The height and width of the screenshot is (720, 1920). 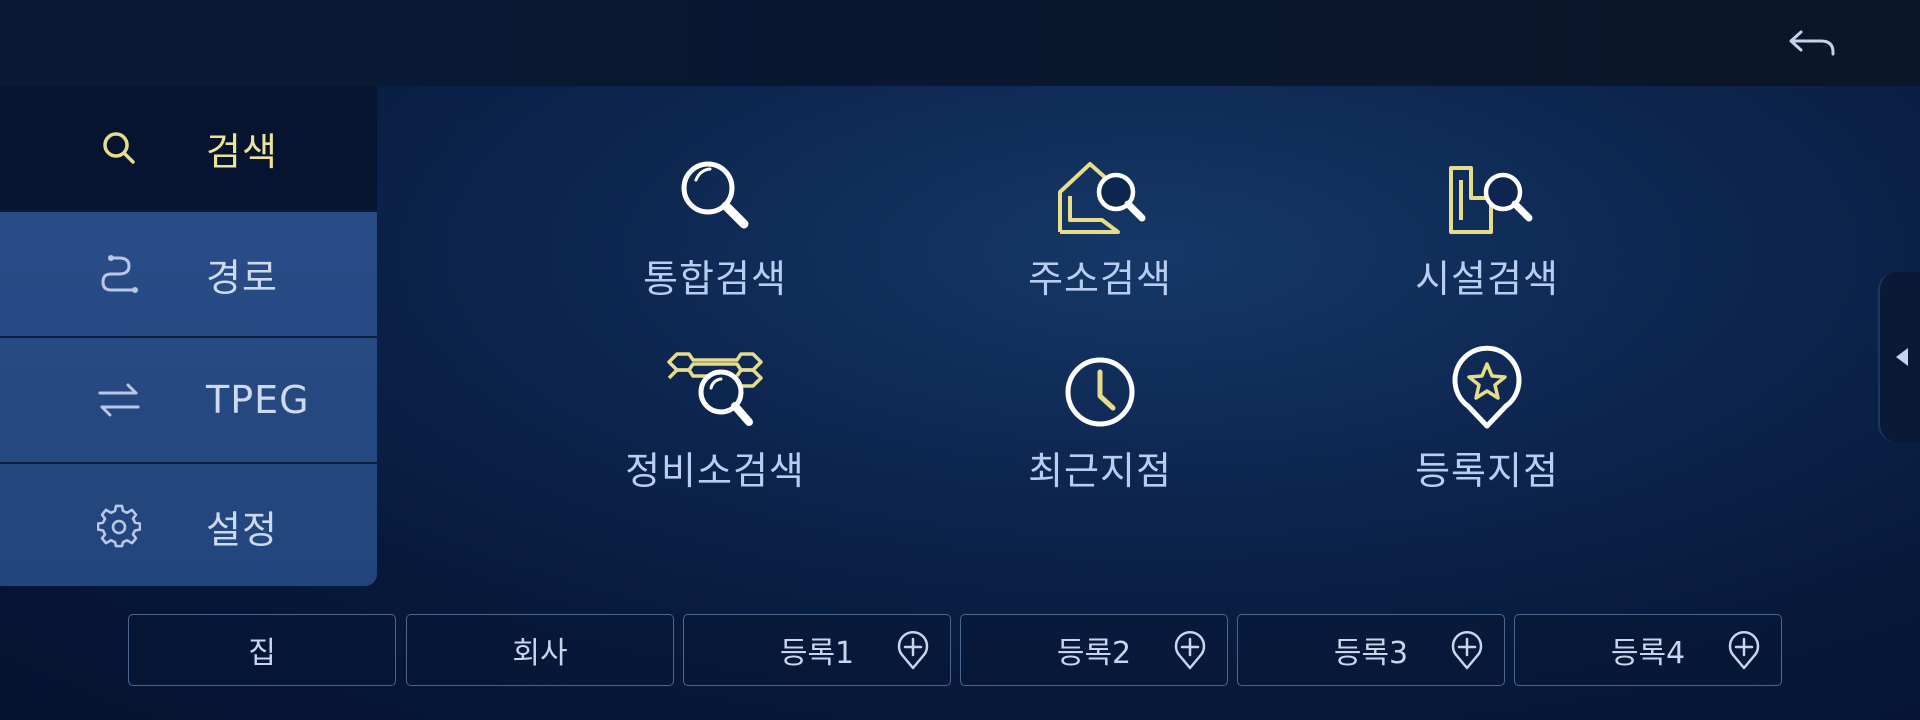 I want to click on quick-button-label: 등록3, so click(x=1371, y=653).